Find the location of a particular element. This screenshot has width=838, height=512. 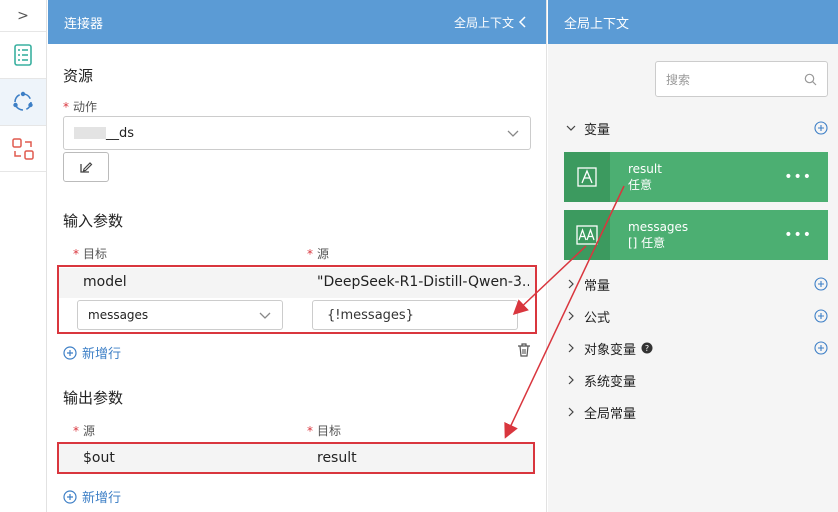

global-context-title: 全局上下文 is located at coordinates (597, 24).